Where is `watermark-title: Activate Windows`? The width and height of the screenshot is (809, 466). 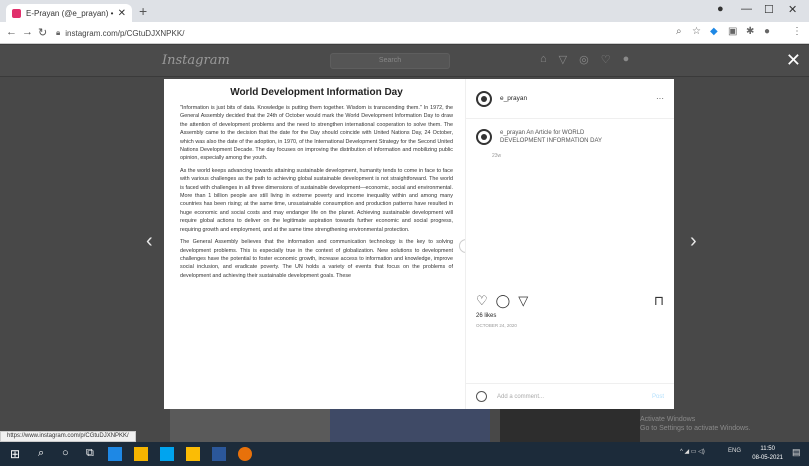 watermark-title: Activate Windows is located at coordinates (668, 419).